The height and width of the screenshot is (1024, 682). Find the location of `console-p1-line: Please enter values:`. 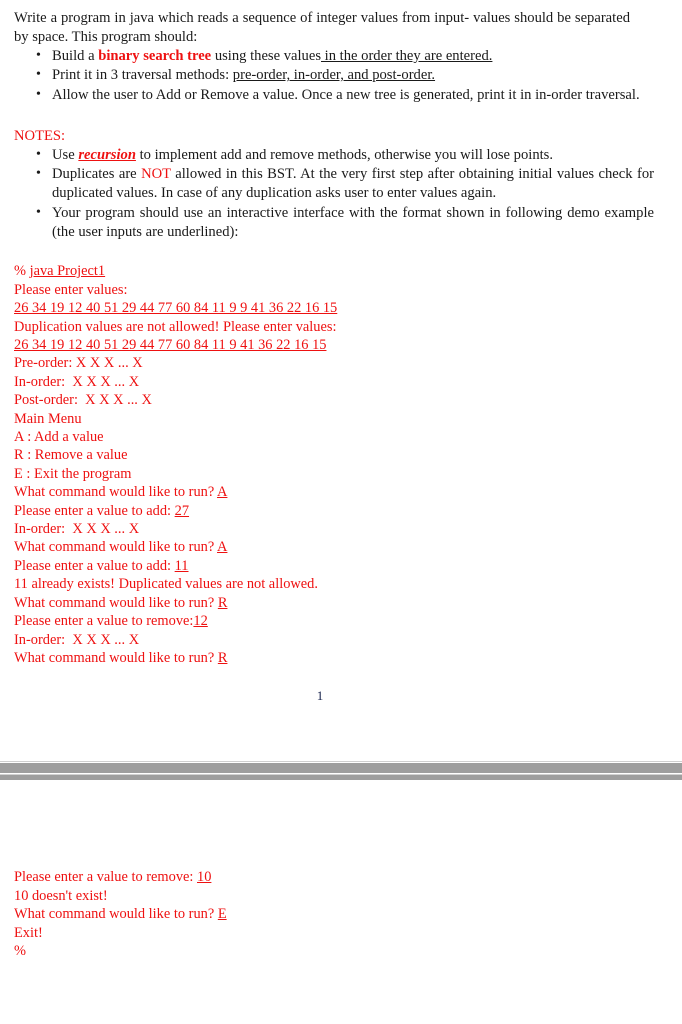

console-p1-line: Please enter values: is located at coordinates (348, 290).